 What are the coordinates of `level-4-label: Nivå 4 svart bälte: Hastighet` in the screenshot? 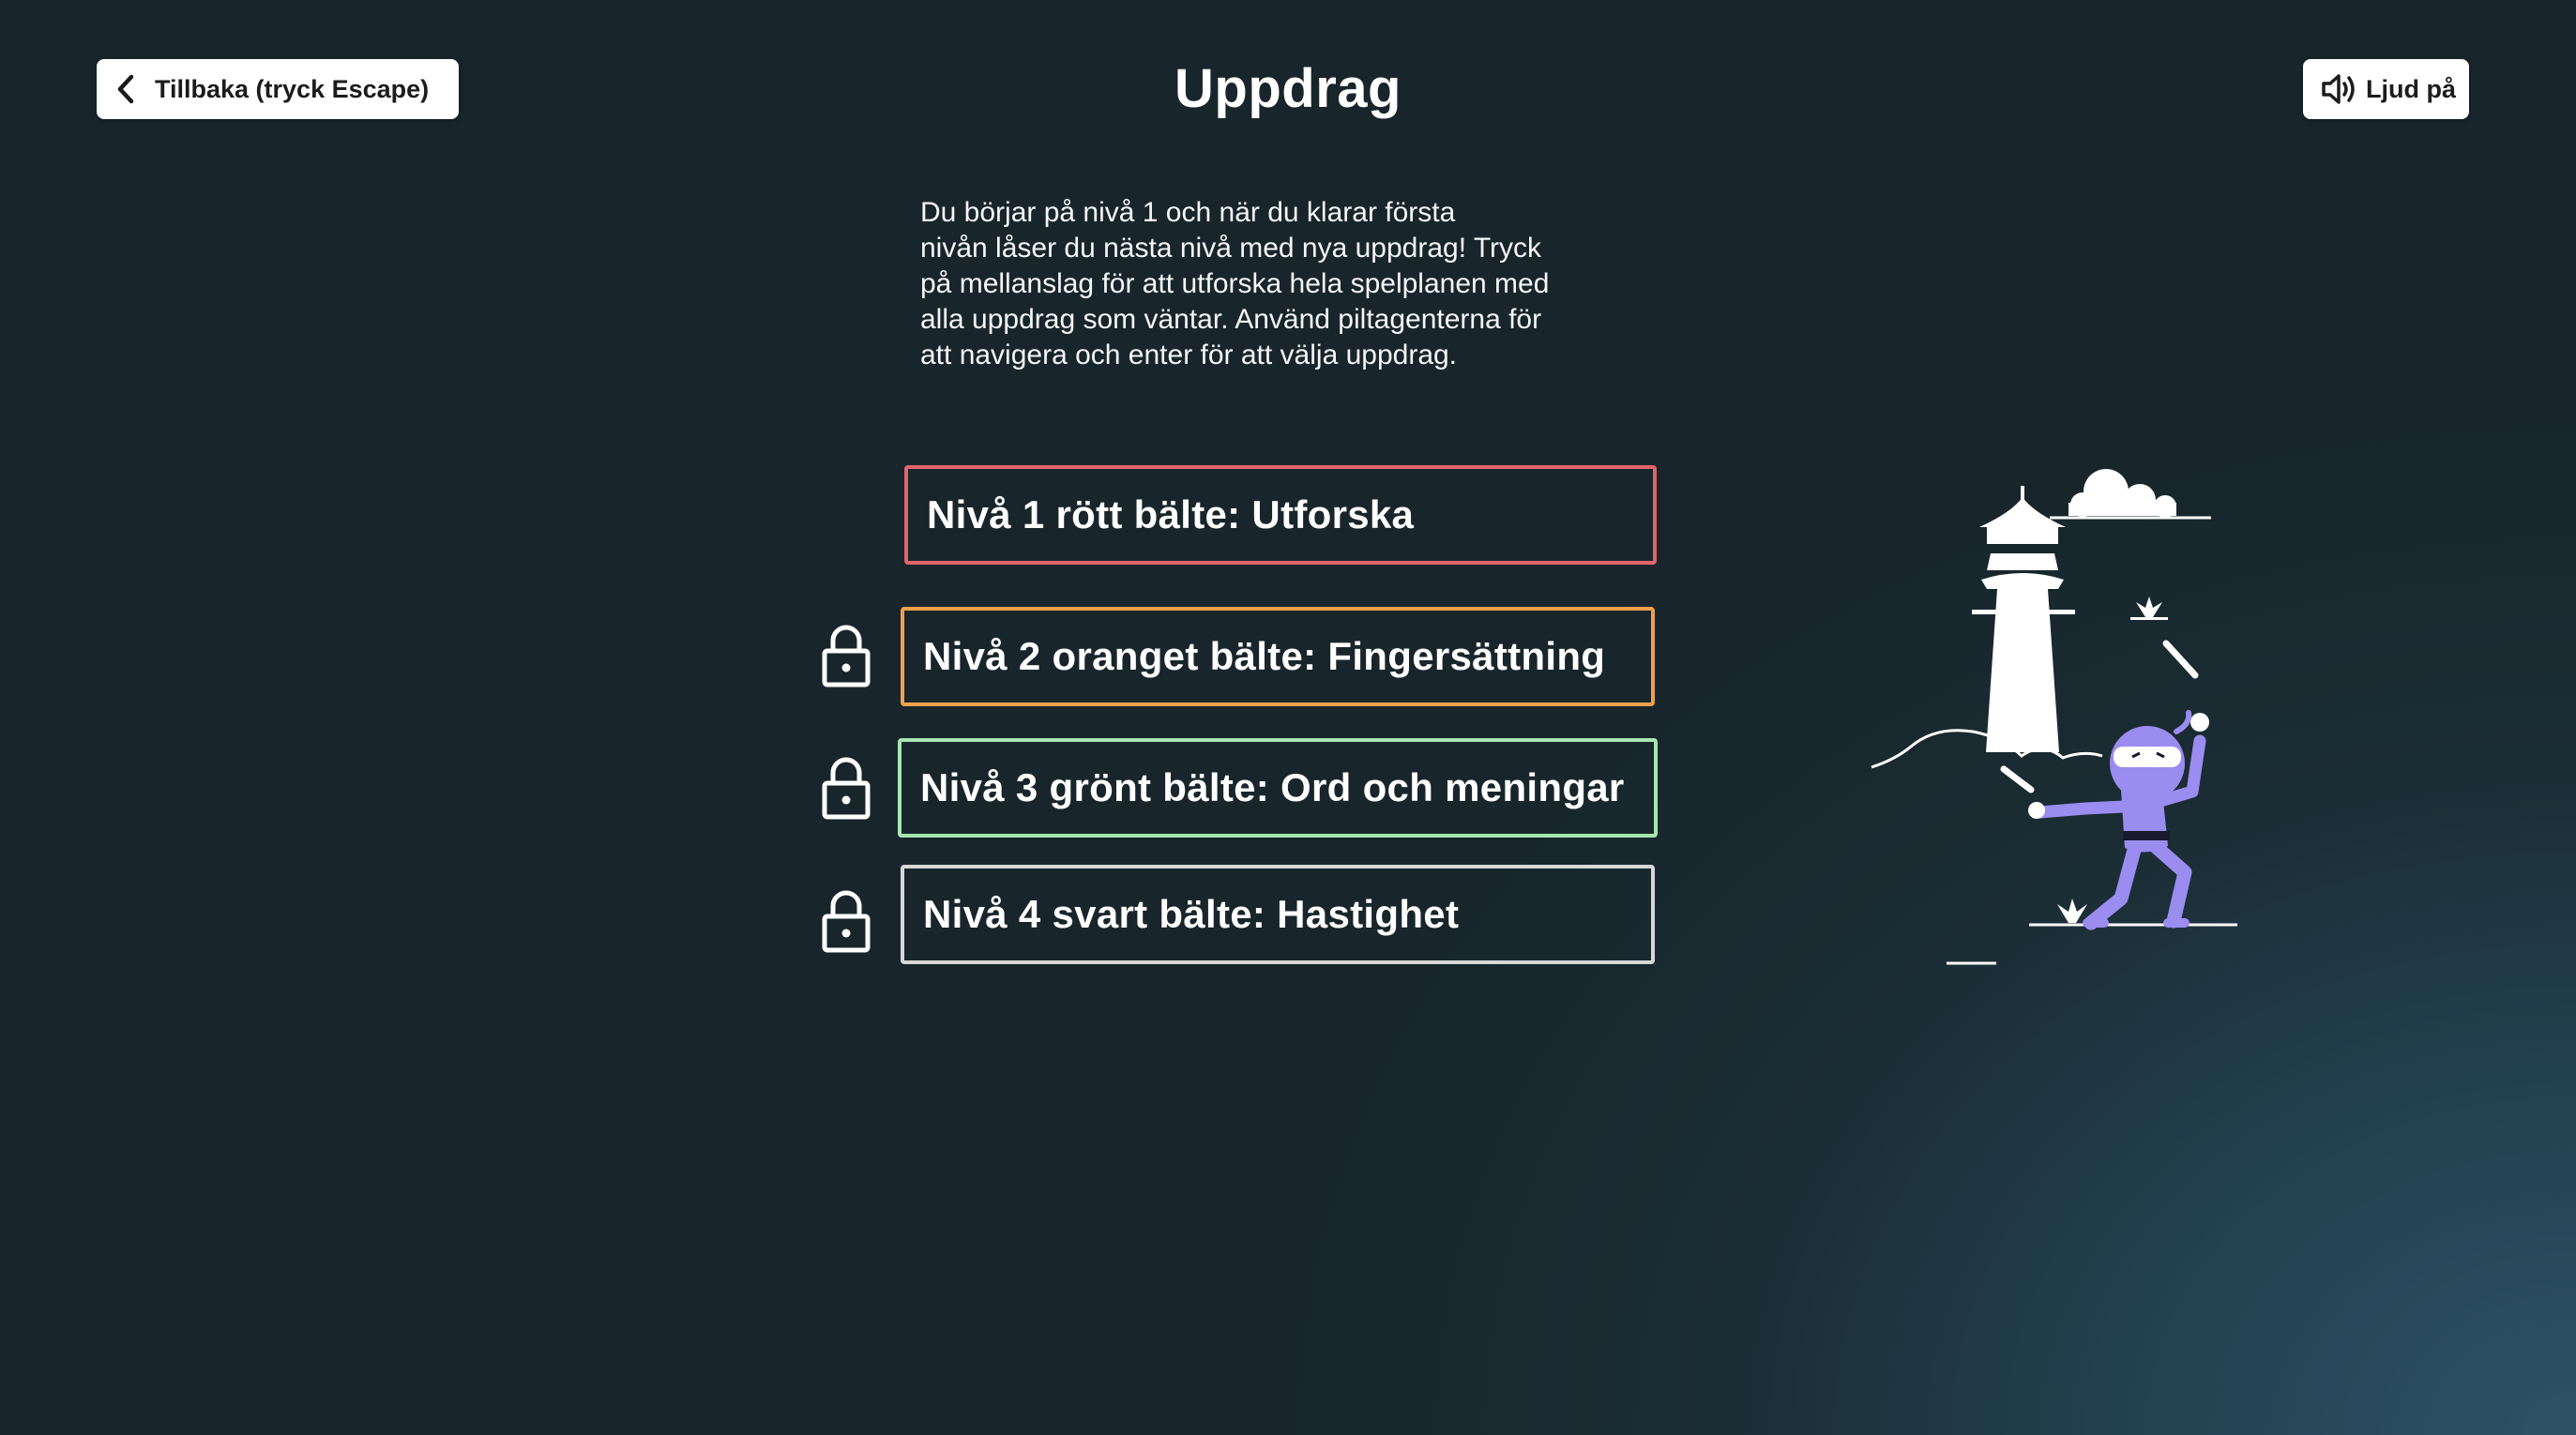 It's located at (1191, 914).